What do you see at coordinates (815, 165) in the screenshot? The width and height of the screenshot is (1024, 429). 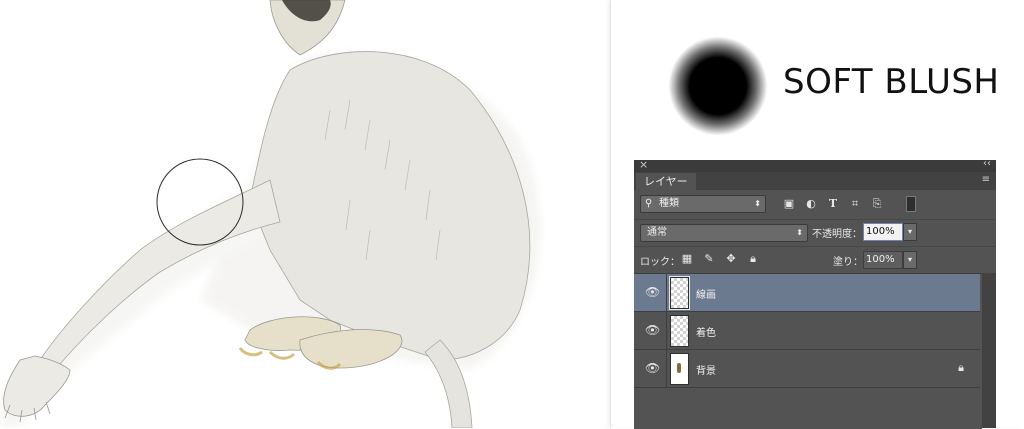 I see `panel-title-bar: × ‹‹` at bounding box center [815, 165].